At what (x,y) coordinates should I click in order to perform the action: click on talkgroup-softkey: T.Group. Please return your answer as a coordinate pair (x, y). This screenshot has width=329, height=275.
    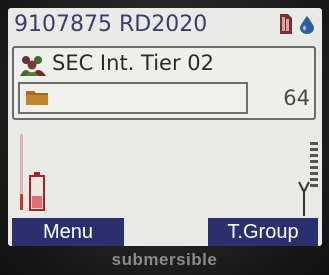
    Looking at the image, I should click on (263, 232).